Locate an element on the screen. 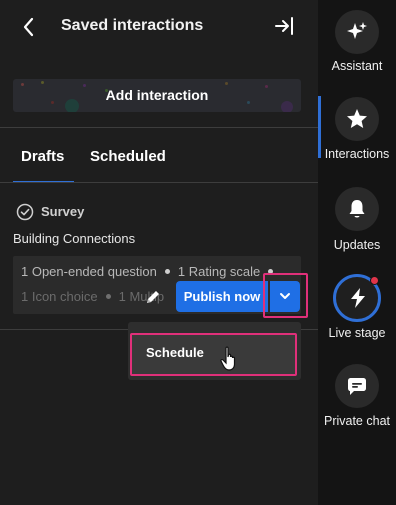 The width and height of the screenshot is (396, 505). chevron-down-icon is located at coordinates (285, 296).